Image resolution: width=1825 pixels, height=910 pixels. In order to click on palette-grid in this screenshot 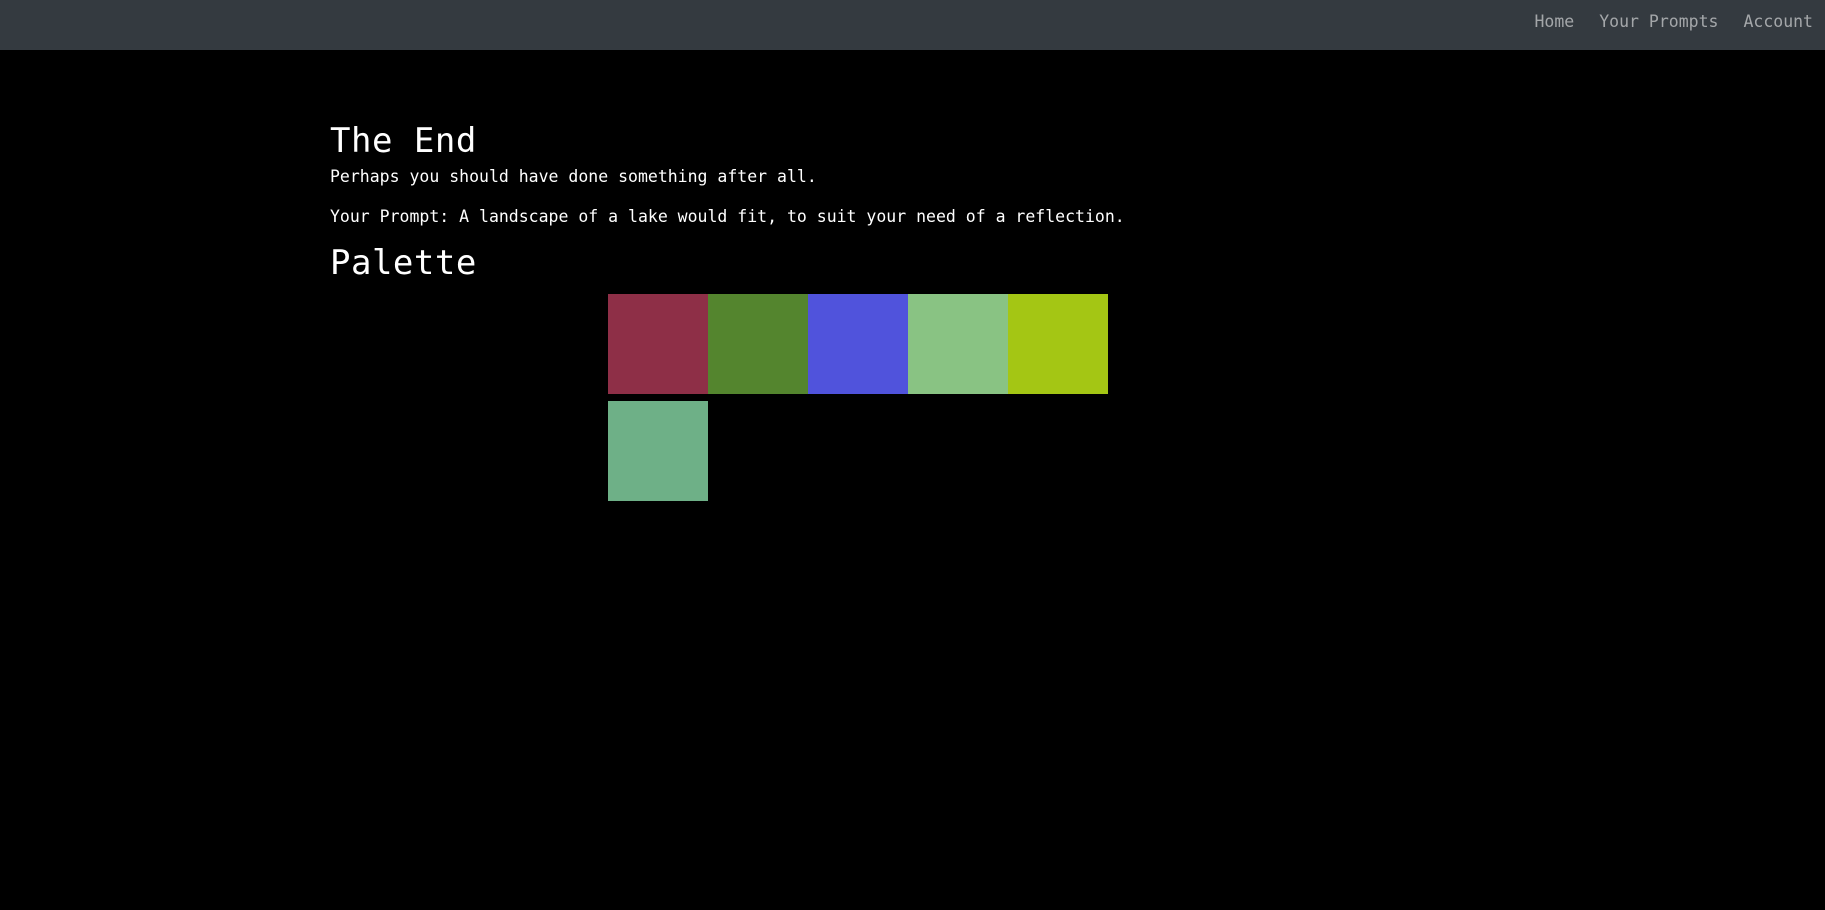, I will do `click(863, 397)`.